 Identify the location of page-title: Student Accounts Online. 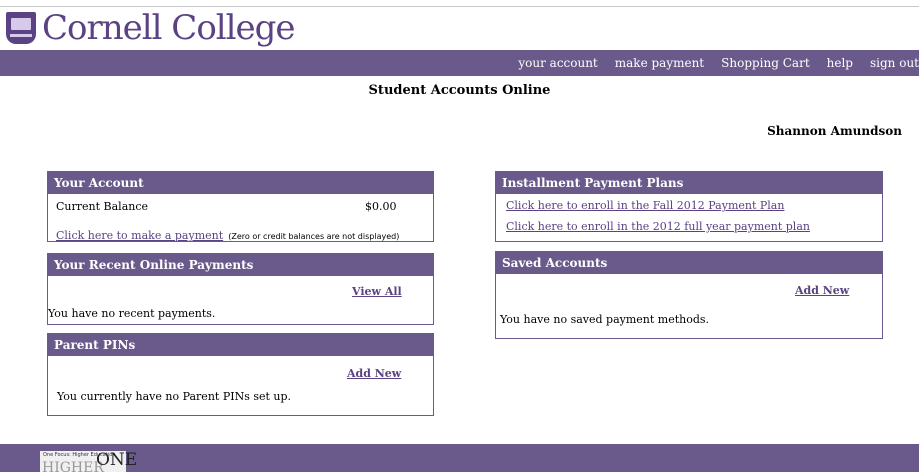
(459, 90).